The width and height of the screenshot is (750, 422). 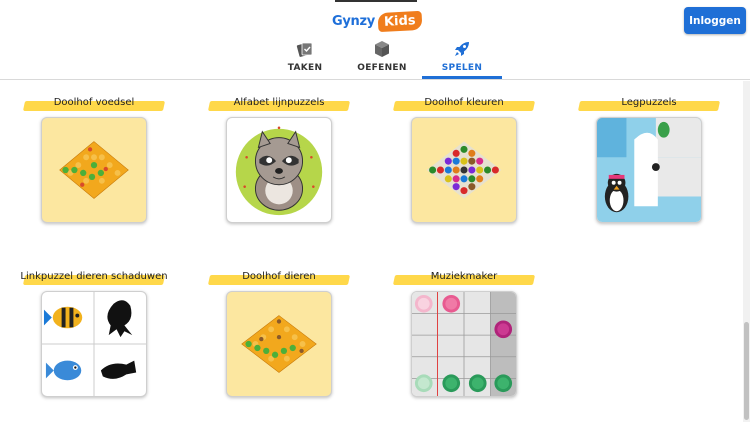 I want to click on tab-oefenen: OEFENEN, so click(x=382, y=58).